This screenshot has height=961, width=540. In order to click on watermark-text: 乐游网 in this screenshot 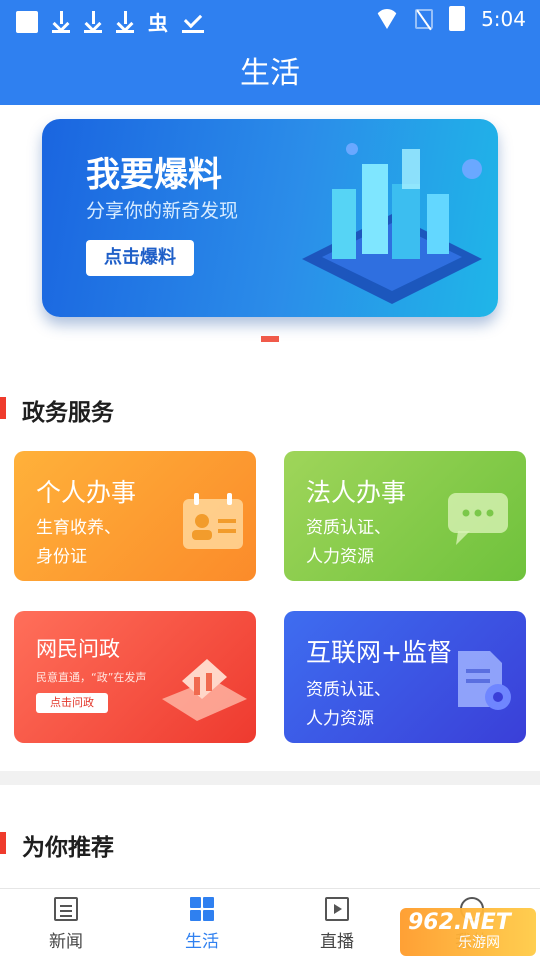, I will do `click(479, 943)`.